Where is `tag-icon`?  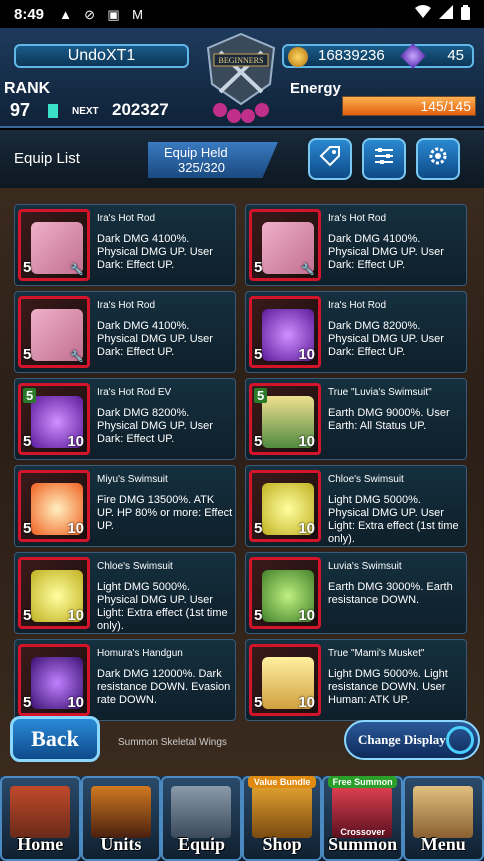 tag-icon is located at coordinates (330, 159).